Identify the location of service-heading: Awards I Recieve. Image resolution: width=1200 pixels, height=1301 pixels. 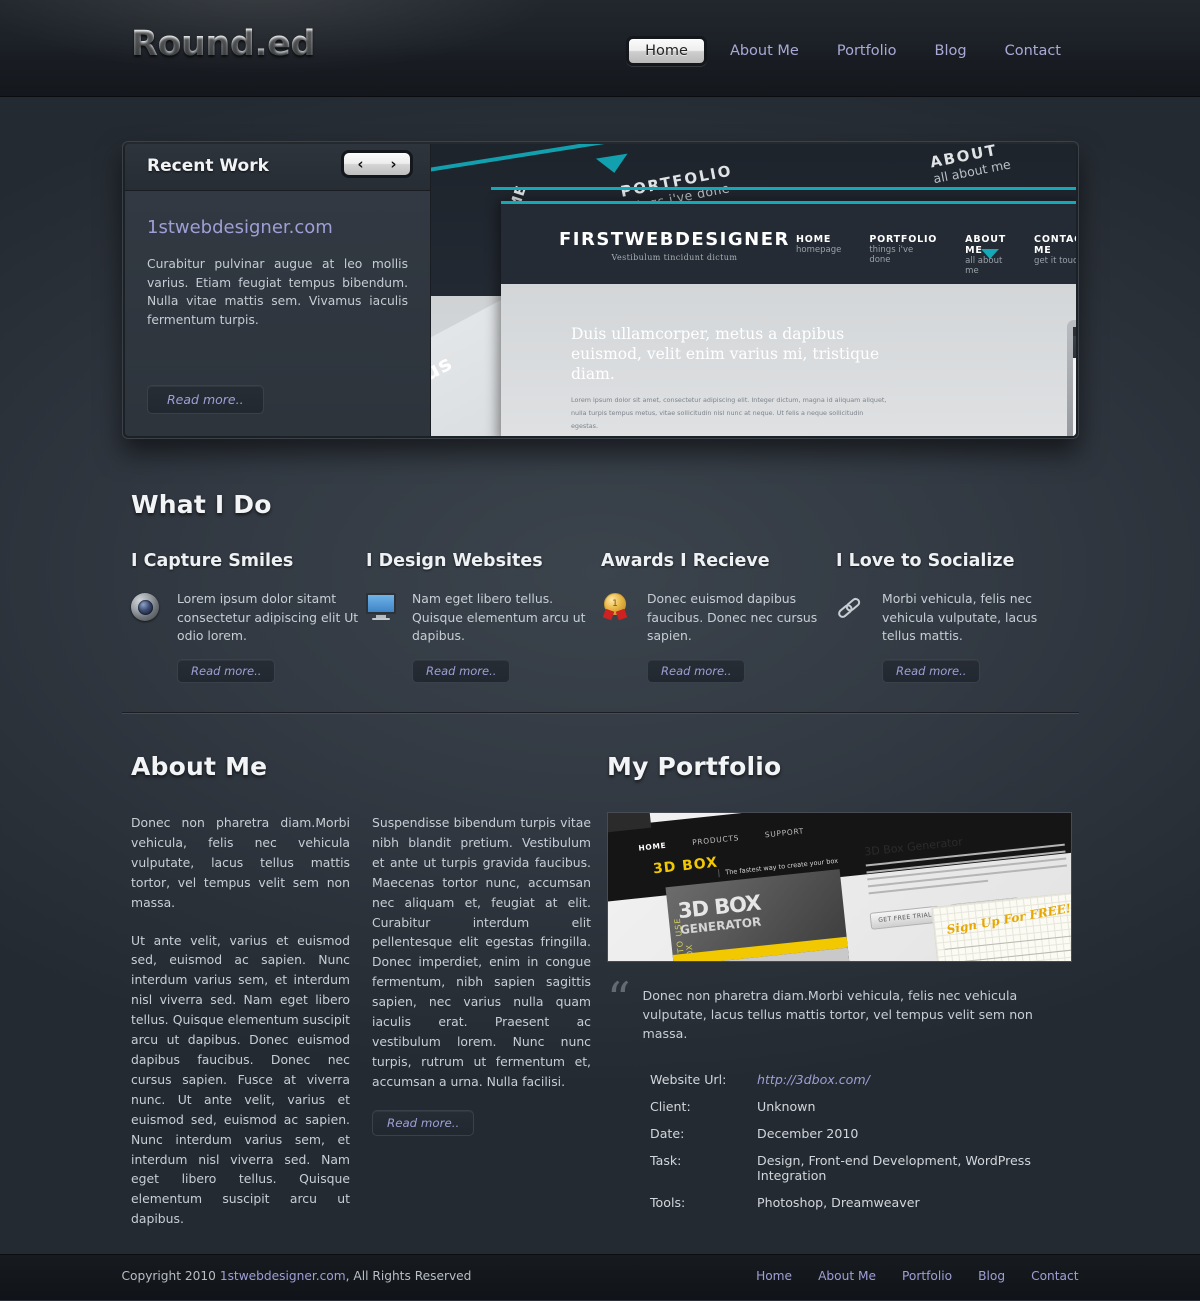
(685, 561).